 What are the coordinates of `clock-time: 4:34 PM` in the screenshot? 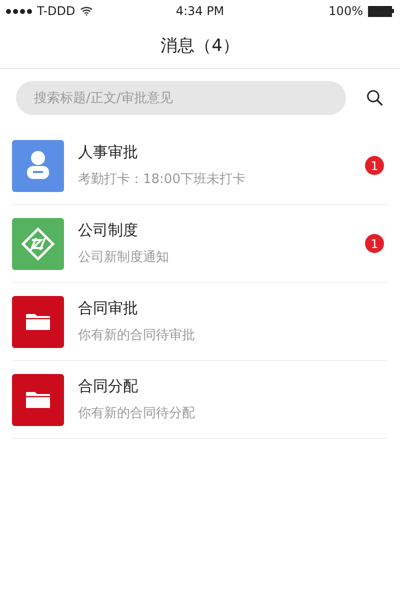 It's located at (200, 11).